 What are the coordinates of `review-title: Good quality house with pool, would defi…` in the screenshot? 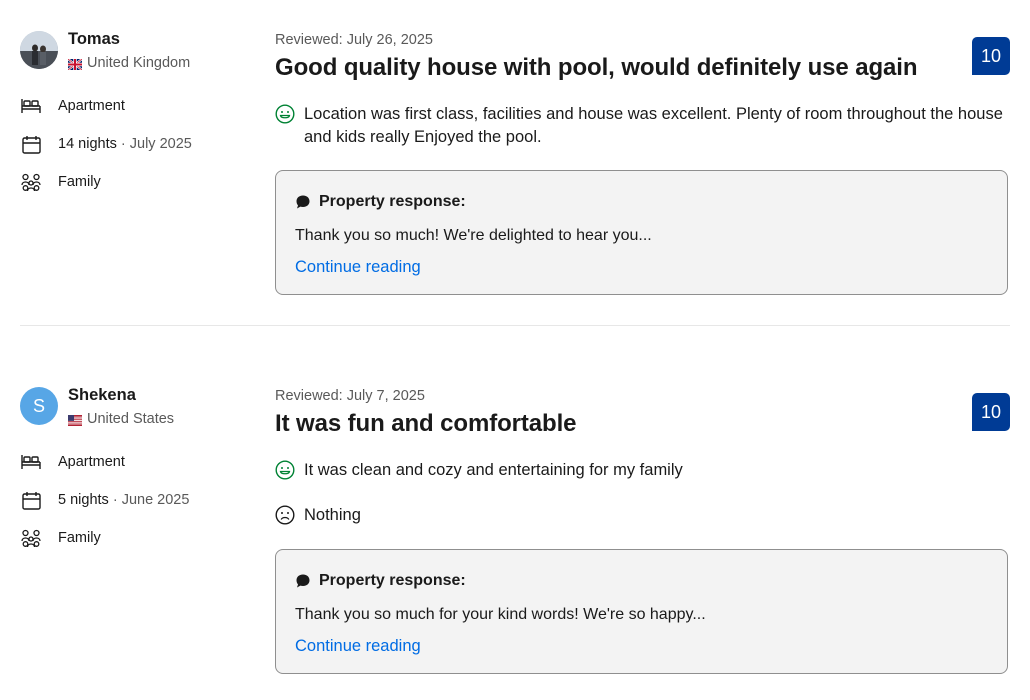 It's located at (596, 67).